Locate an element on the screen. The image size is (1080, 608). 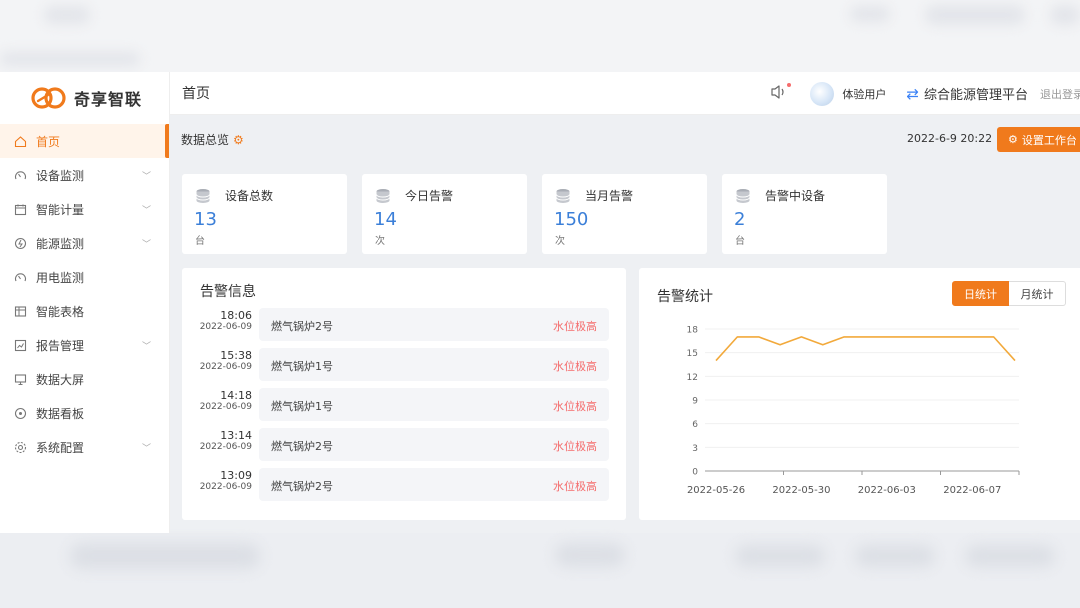
sidebar-item-label: 智能表格 is located at coordinates (60, 311).